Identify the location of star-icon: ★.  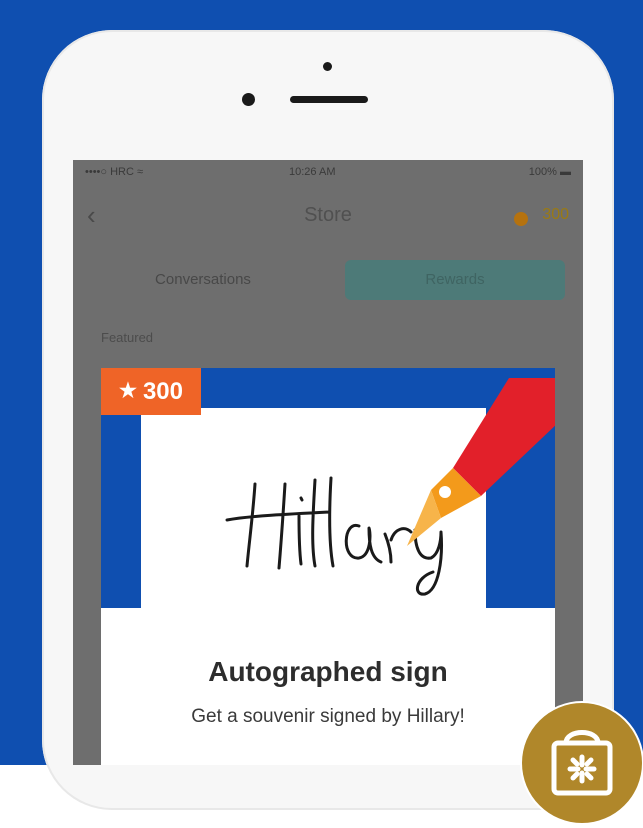
(128, 391).